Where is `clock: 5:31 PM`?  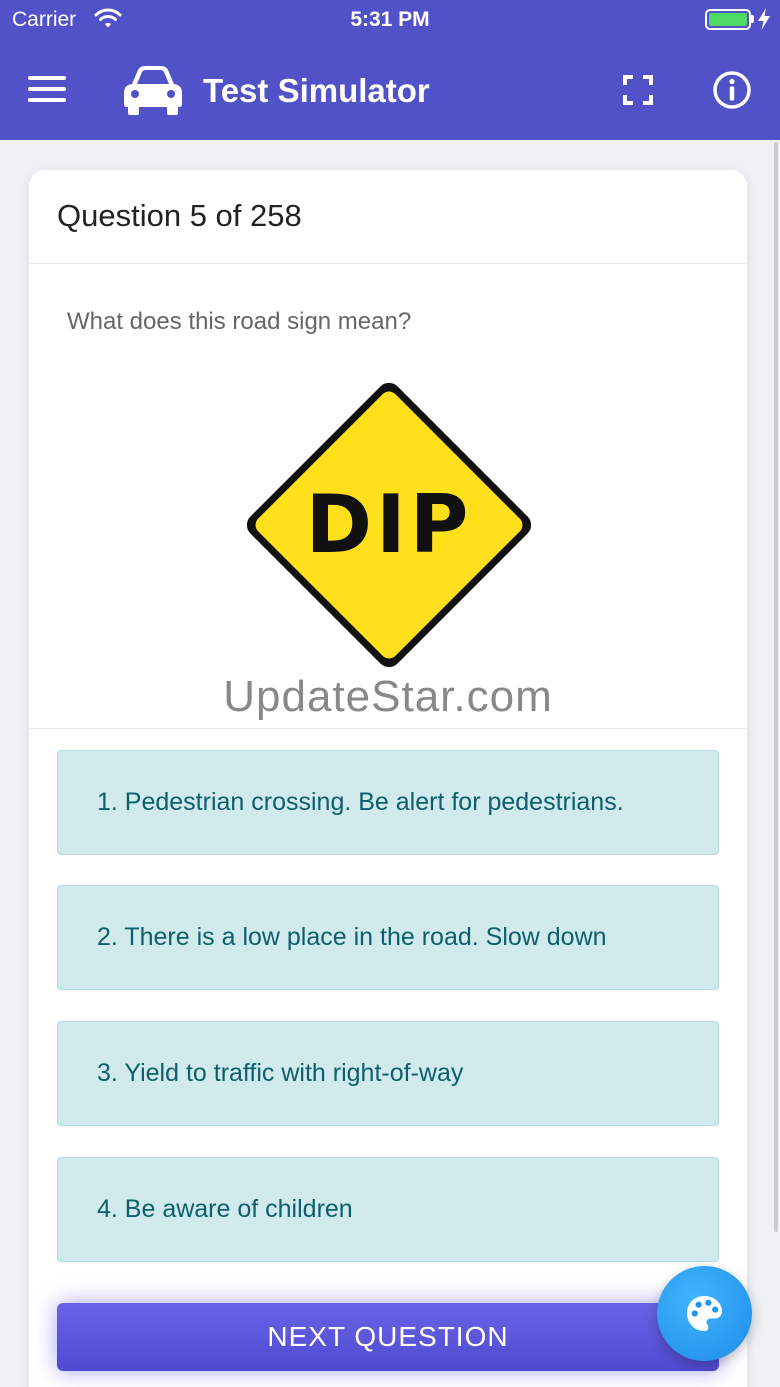 clock: 5:31 PM is located at coordinates (390, 19).